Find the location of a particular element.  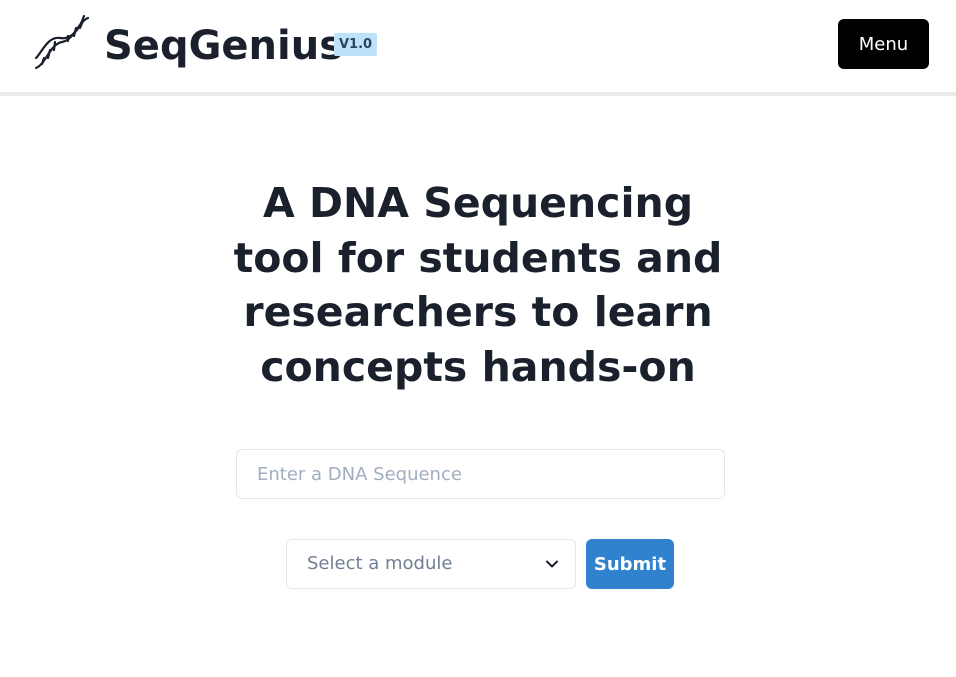

module-select: Select a module is located at coordinates (431, 564).